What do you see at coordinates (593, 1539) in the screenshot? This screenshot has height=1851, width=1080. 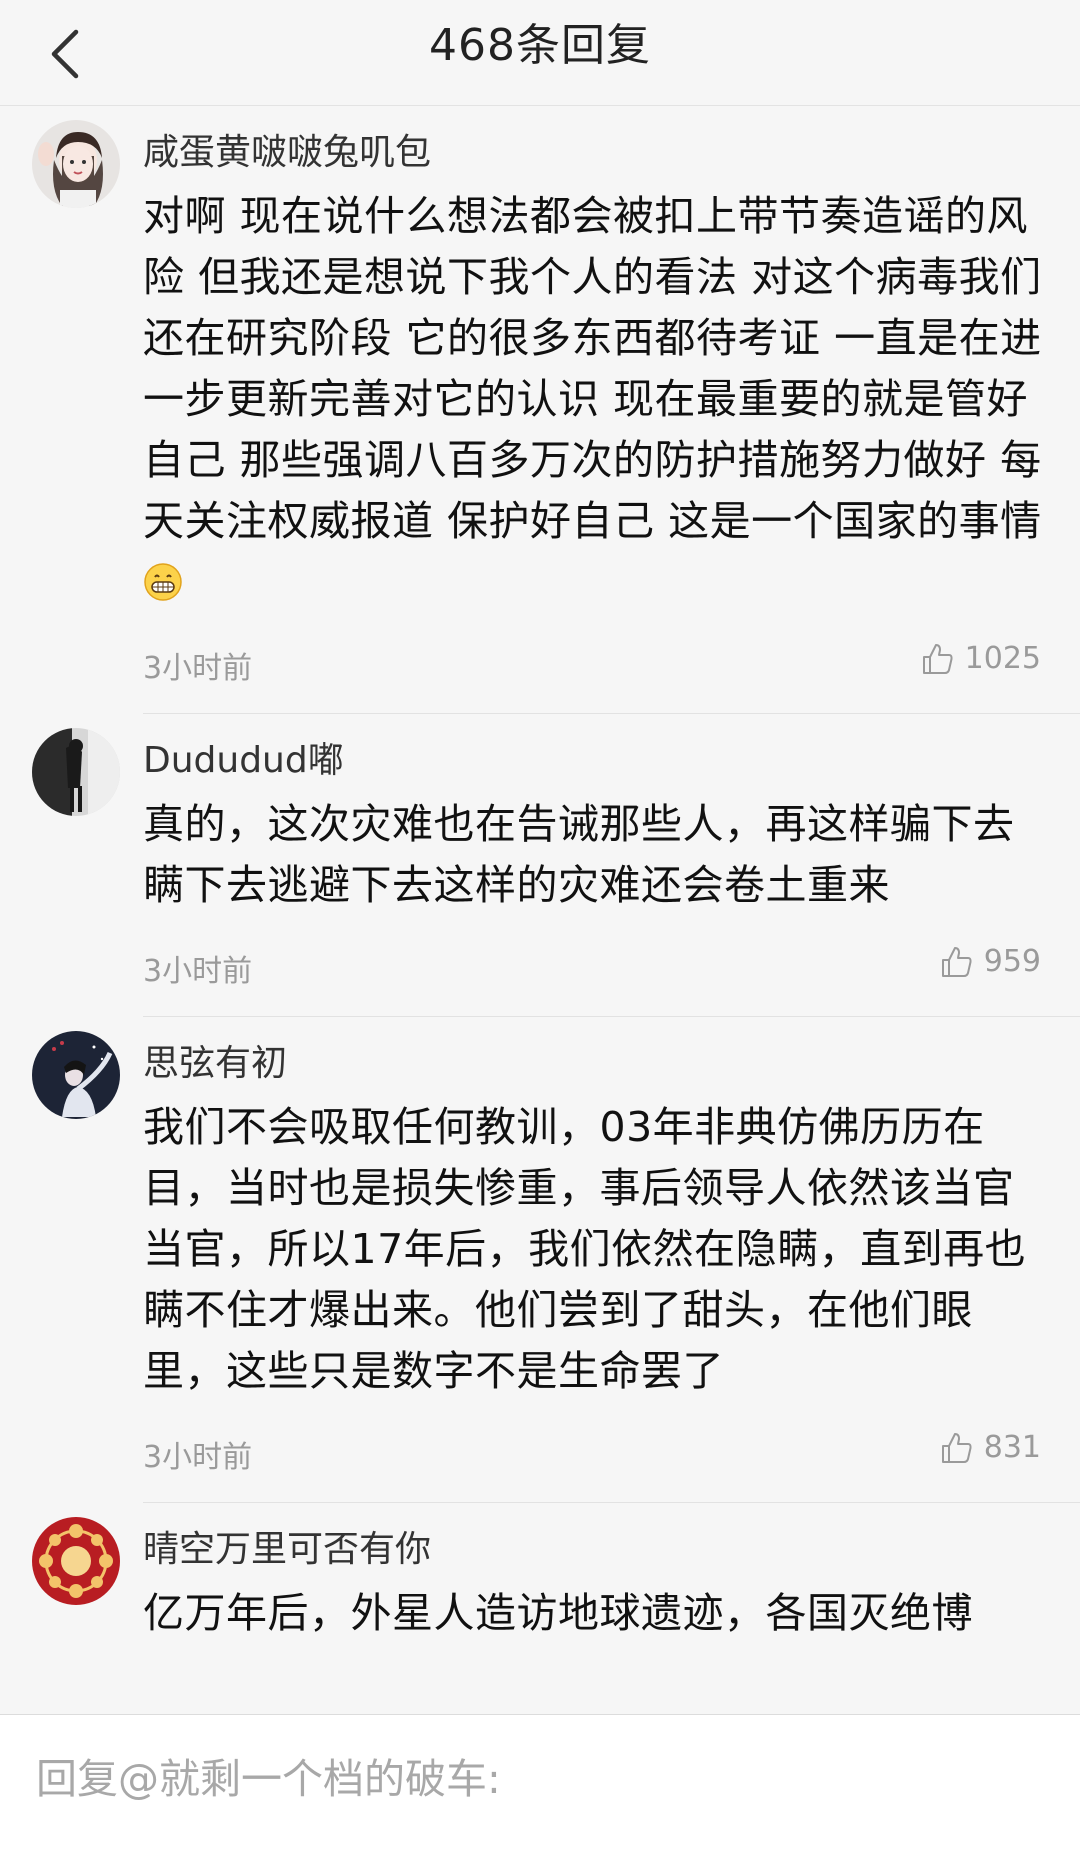 I see `username: 晴空万里可否有你` at bounding box center [593, 1539].